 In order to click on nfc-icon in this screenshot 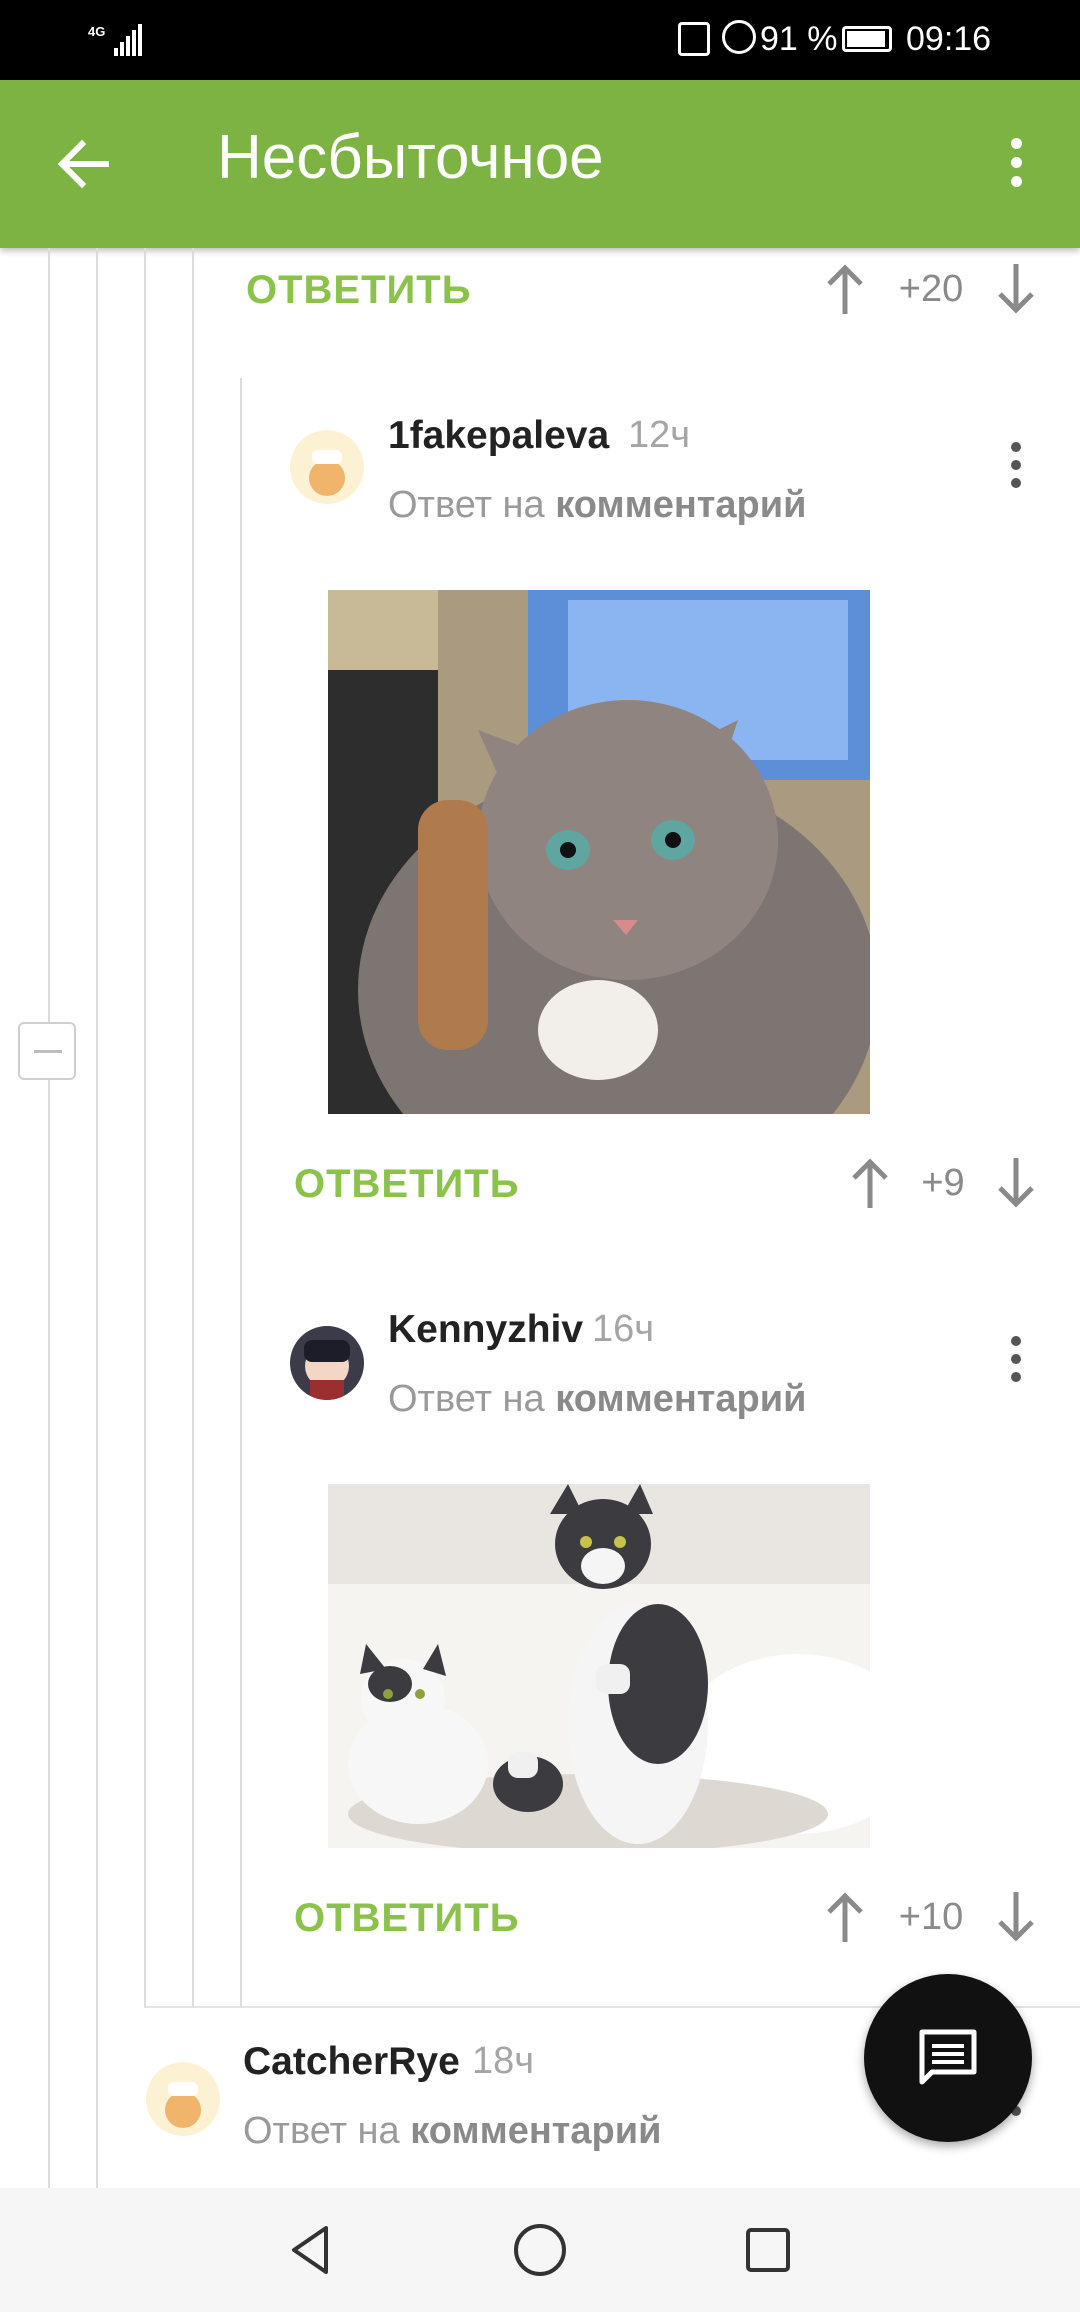, I will do `click(694, 39)`.